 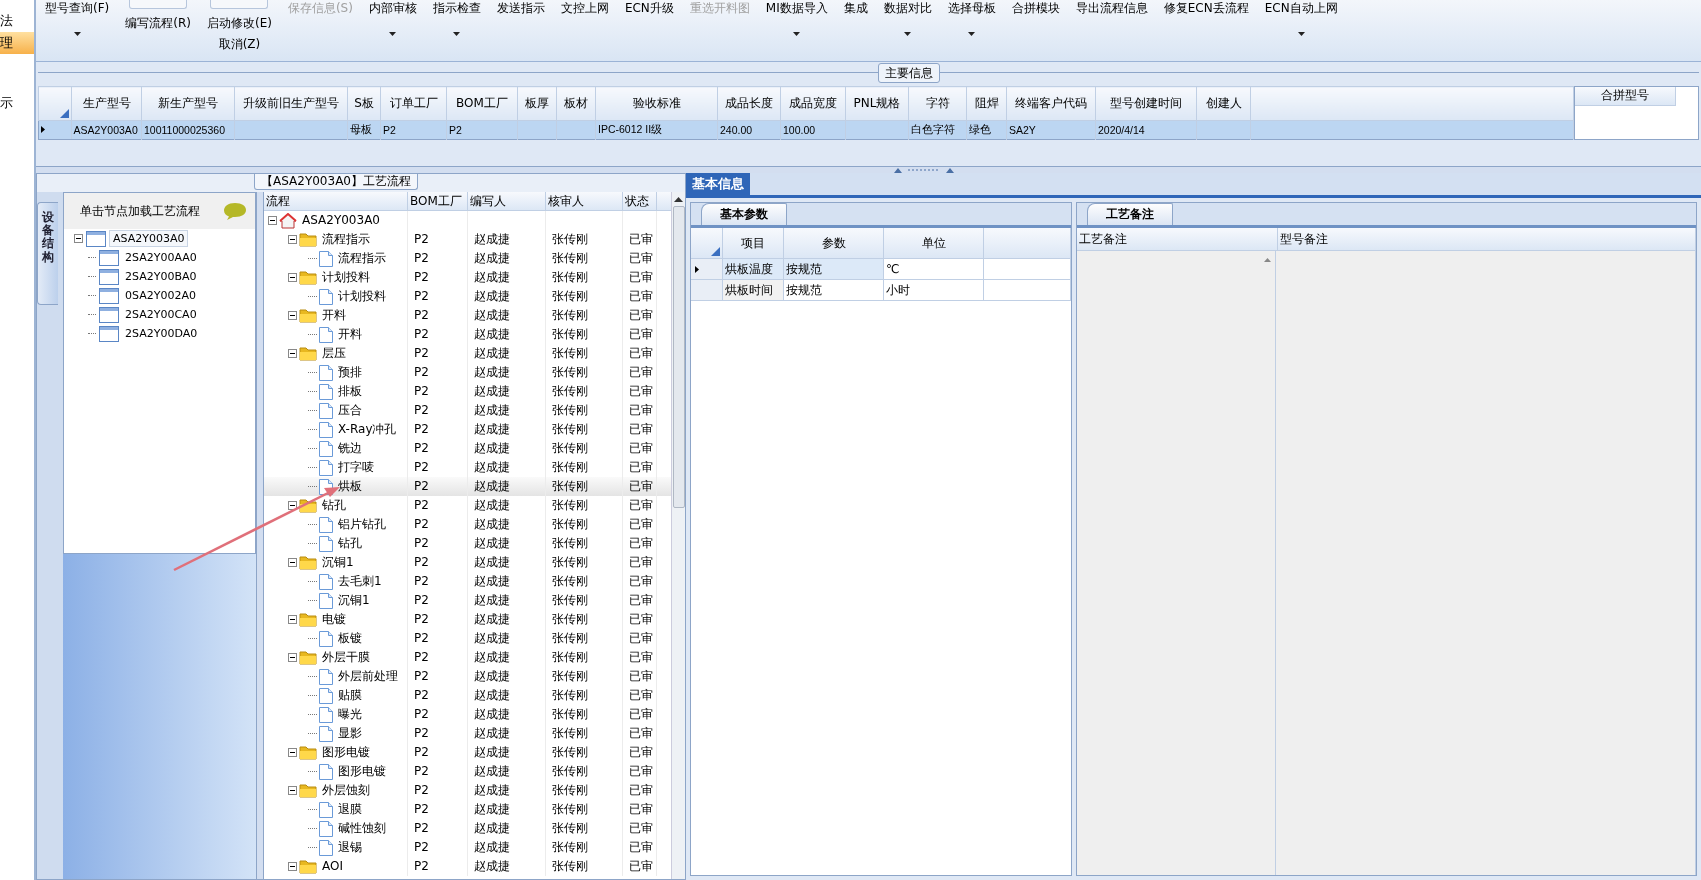 What do you see at coordinates (584, 201) in the screenshot?
I see `column-header: 核审人` at bounding box center [584, 201].